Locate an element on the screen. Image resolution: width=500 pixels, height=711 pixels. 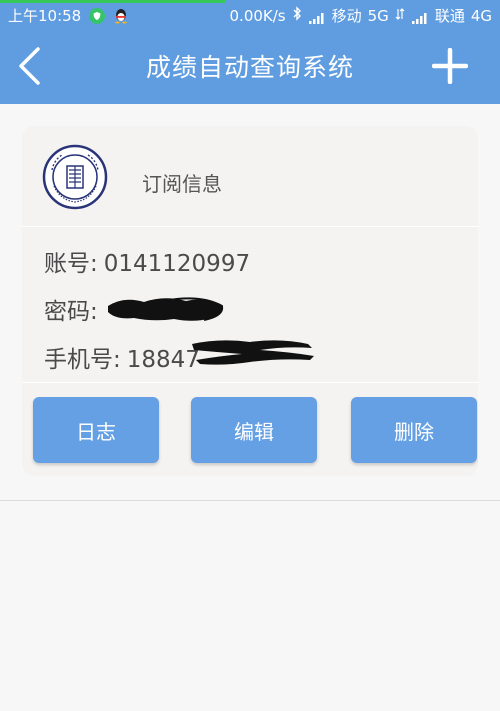
subscription-label: 订阅信息 is located at coordinates (182, 184).